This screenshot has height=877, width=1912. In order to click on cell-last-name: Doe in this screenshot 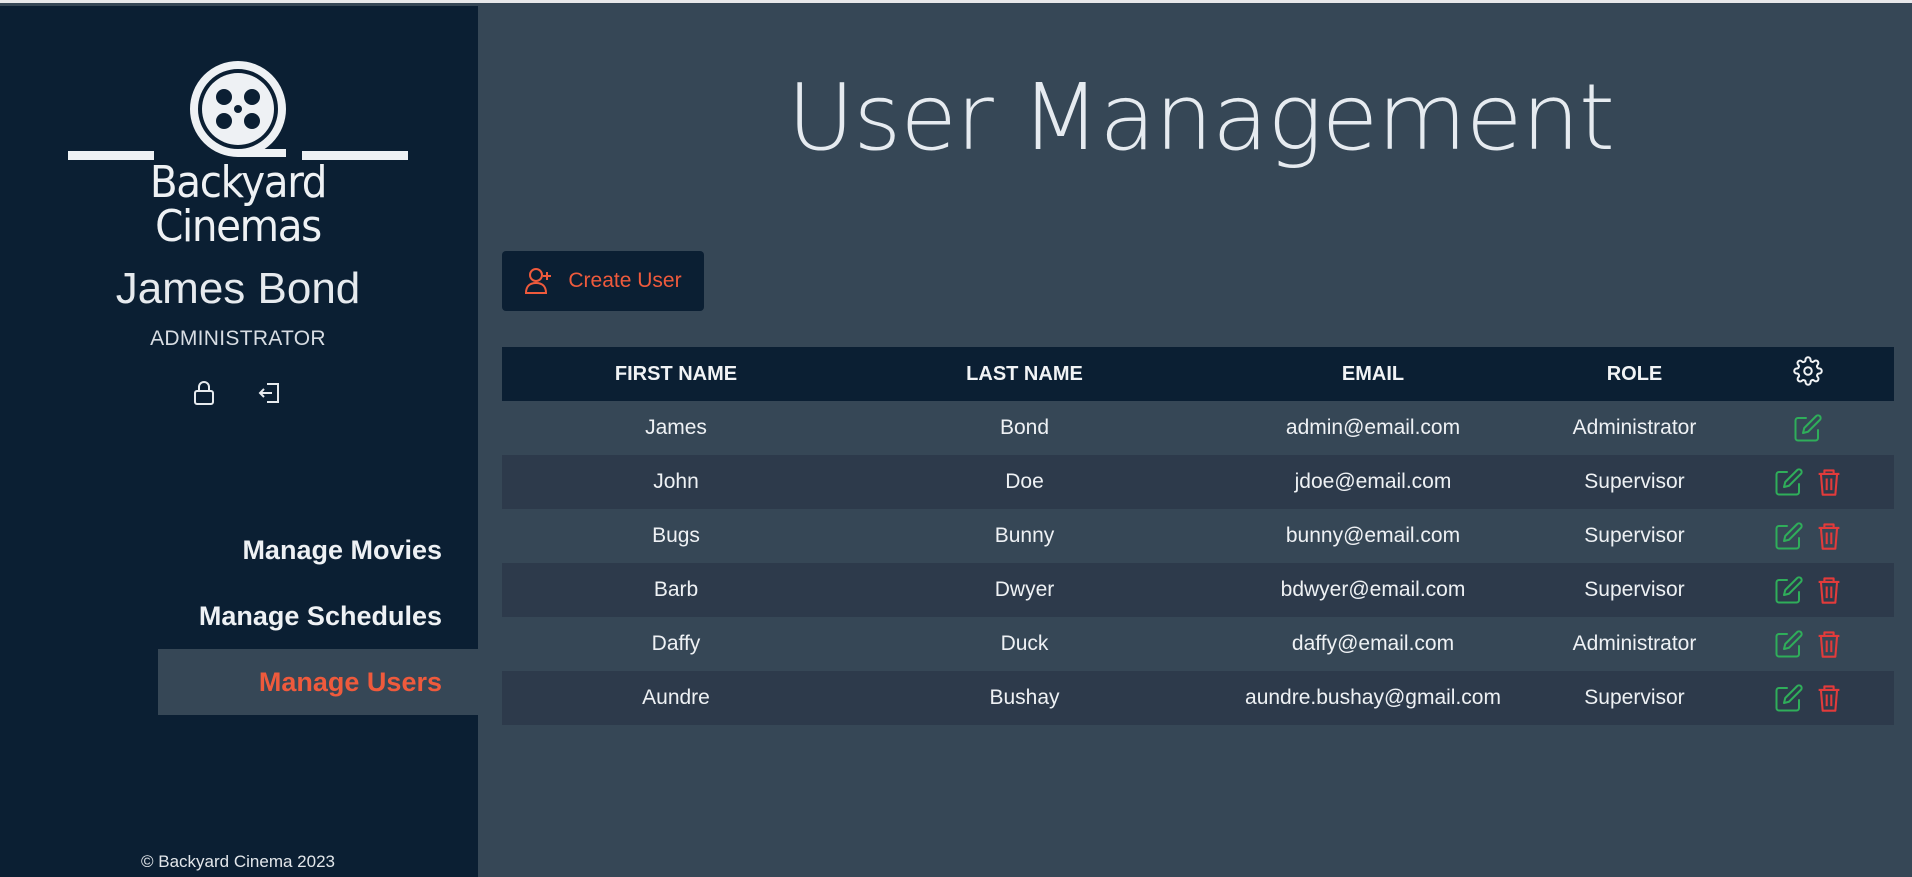, I will do `click(1024, 482)`.